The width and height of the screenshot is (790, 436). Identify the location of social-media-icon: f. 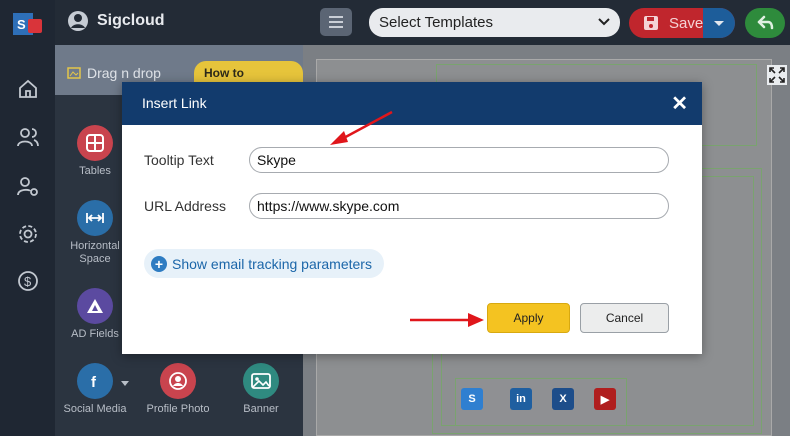
(95, 381).